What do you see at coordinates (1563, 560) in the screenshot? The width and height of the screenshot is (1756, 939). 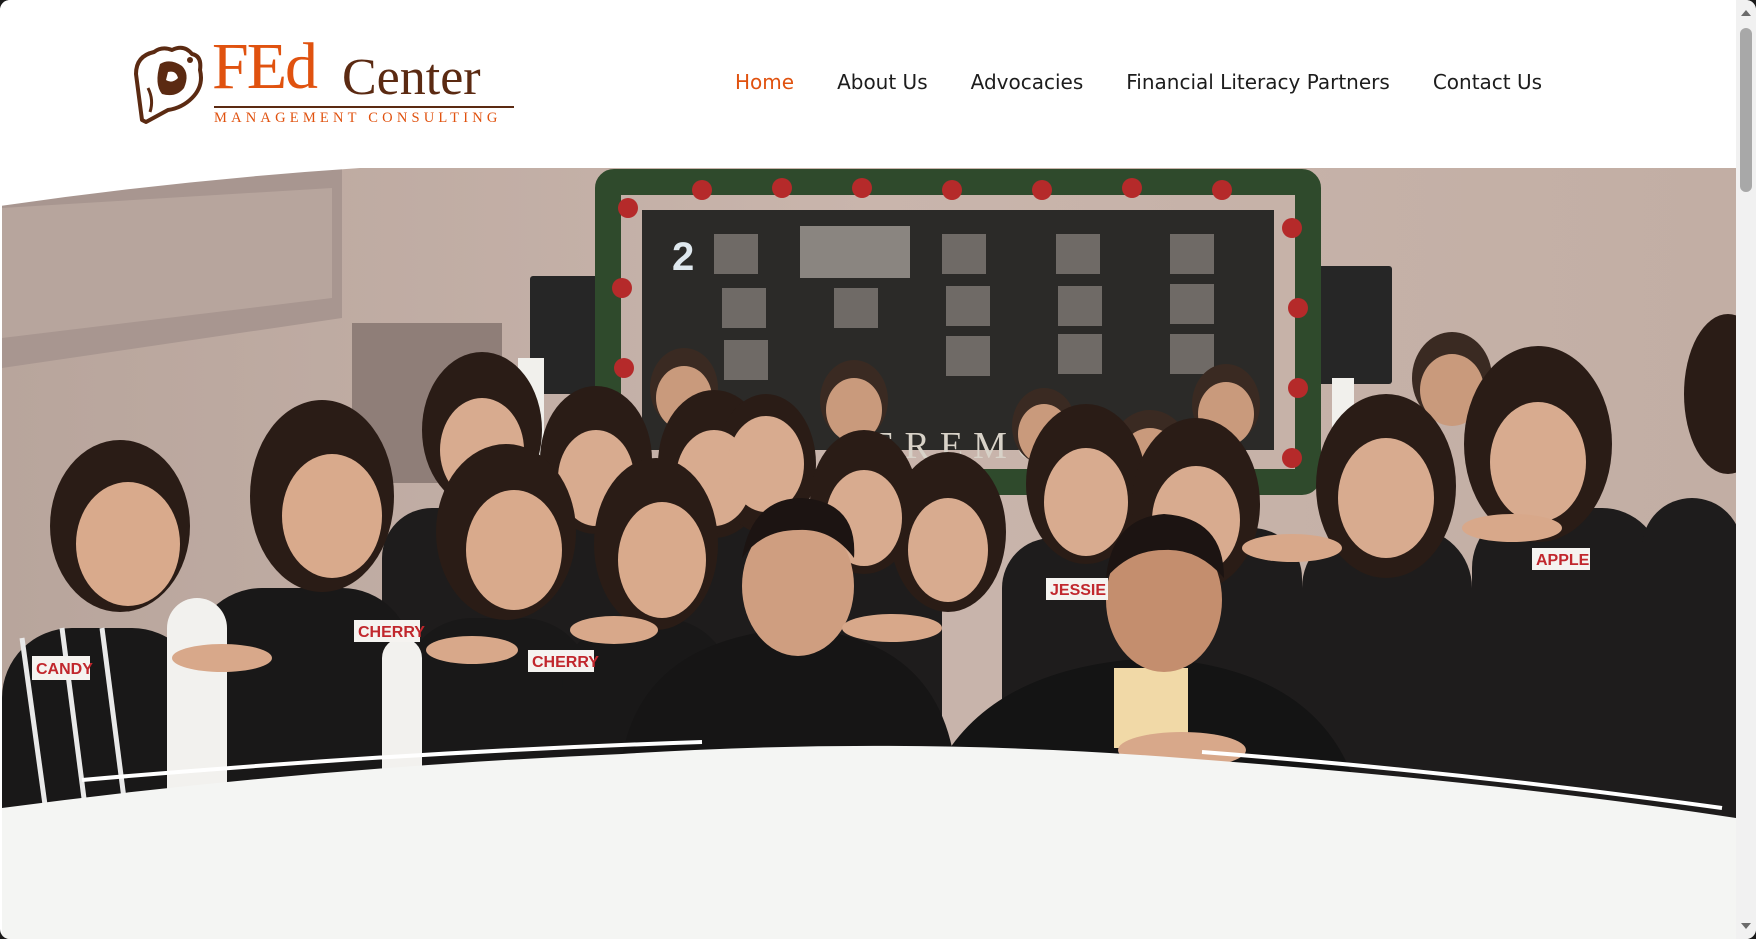 I see `name-tag-apple: APPLE` at bounding box center [1563, 560].